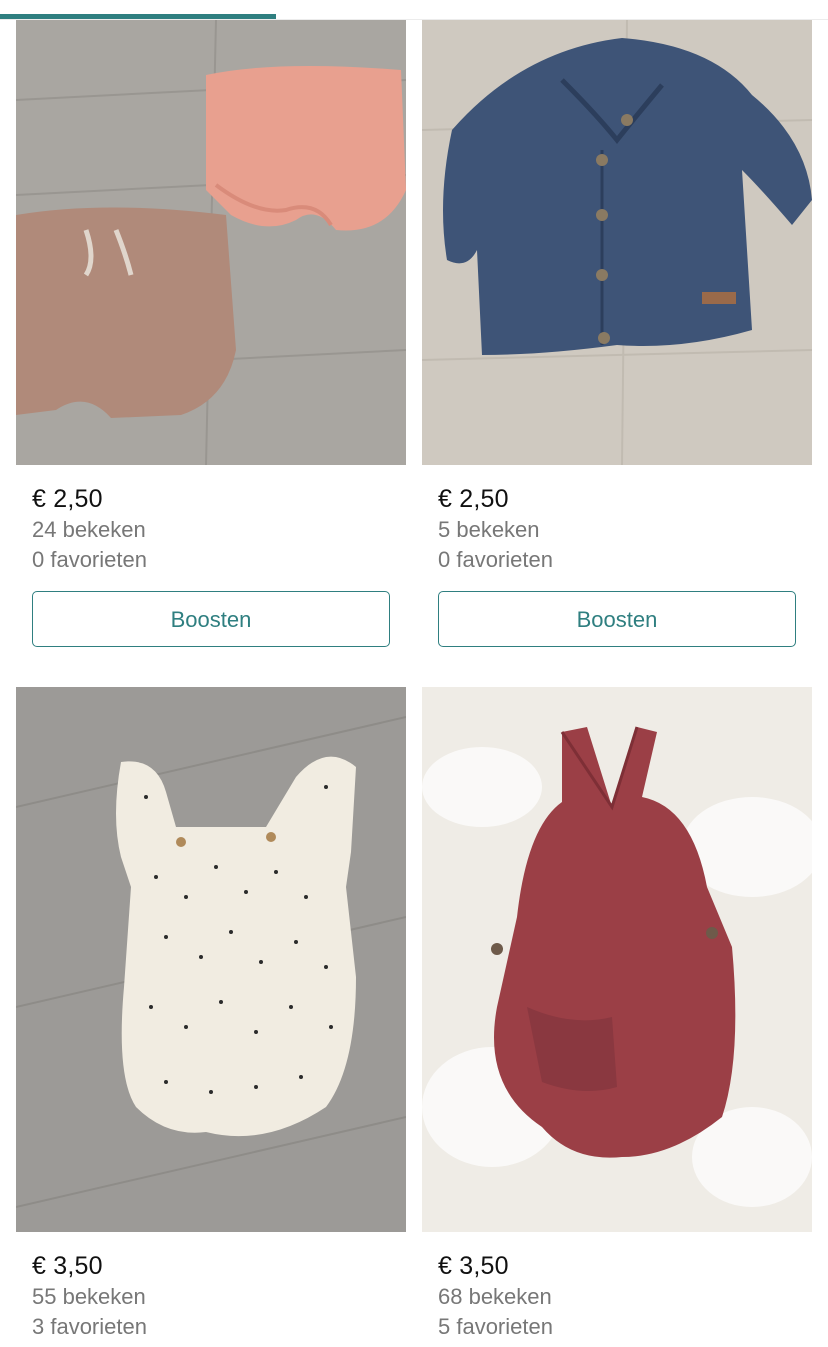 Image resolution: width=828 pixels, height=1347 pixels. I want to click on item-views: 5 bekeken, so click(489, 529).